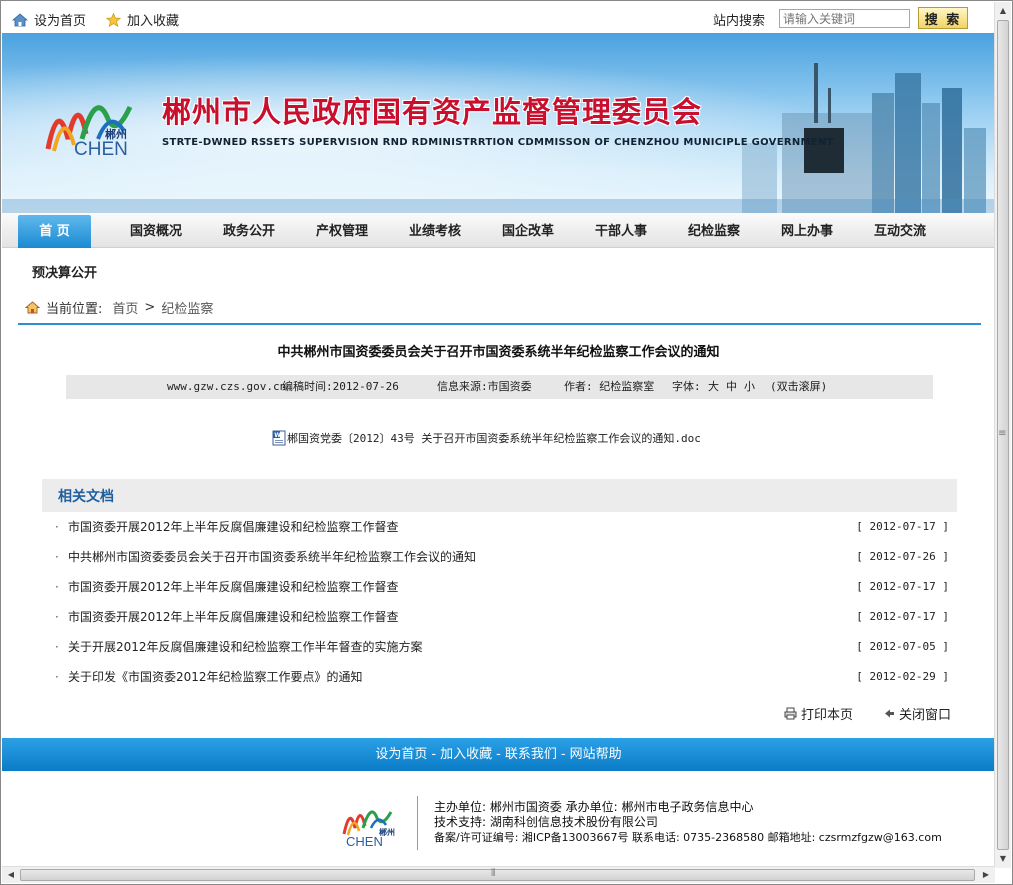 This screenshot has width=1013, height=885. Describe the element at coordinates (156, 230) in the screenshot. I see `nav-tab-overview: 国资概况` at that location.